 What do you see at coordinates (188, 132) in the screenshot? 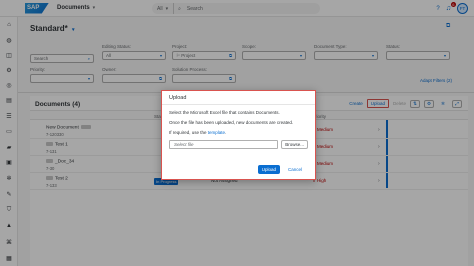
I see `dialog-text-prefix: If required, use the` at bounding box center [188, 132].